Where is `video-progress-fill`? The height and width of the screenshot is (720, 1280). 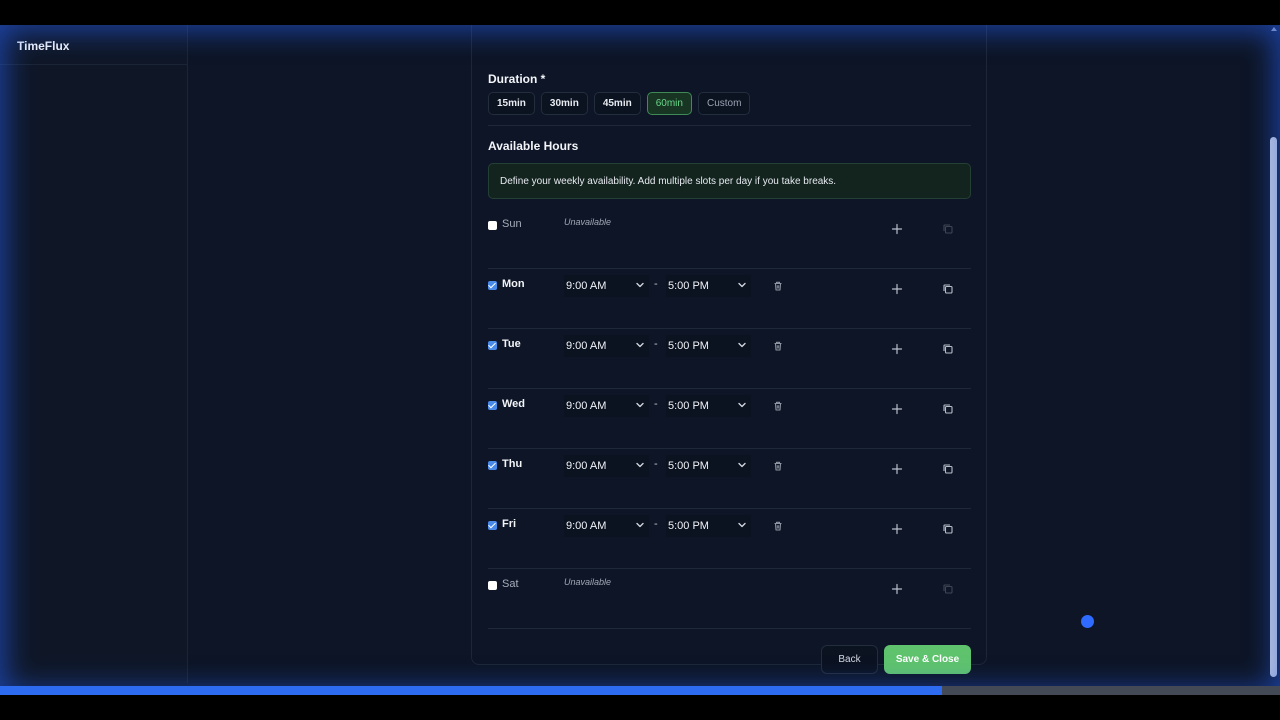
video-progress-fill is located at coordinates (471, 690).